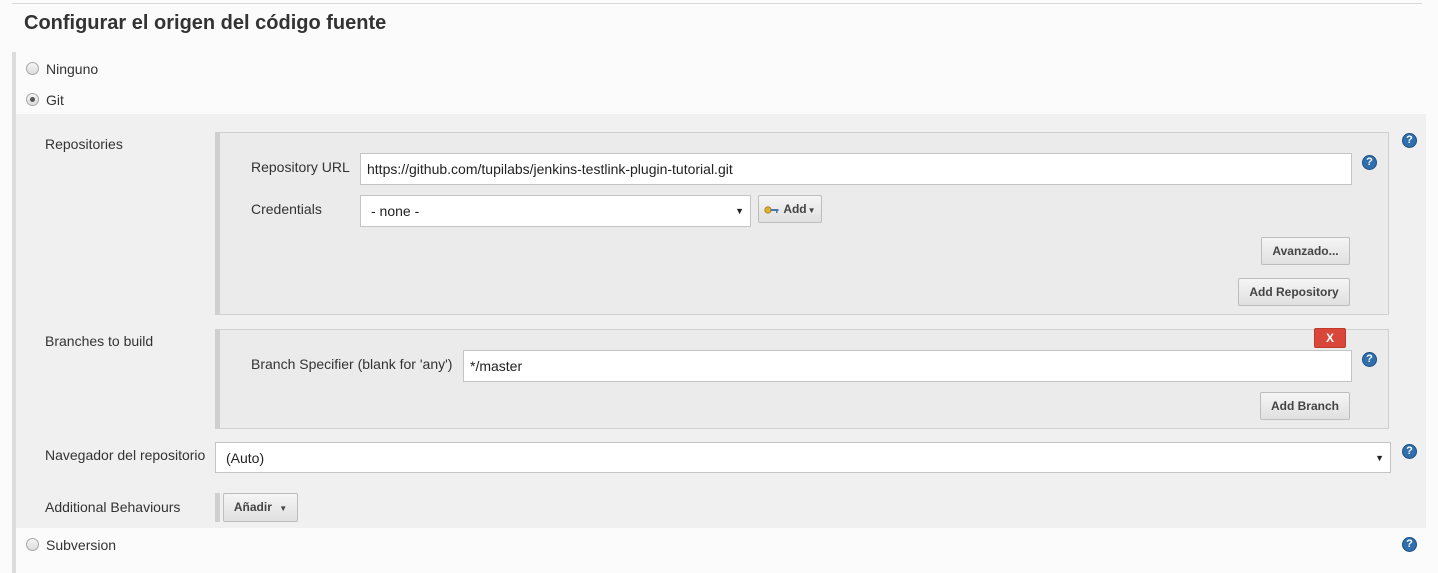 Image resolution: width=1438 pixels, height=573 pixels. What do you see at coordinates (352, 364) in the screenshot?
I see `branch-specifier-label: Branch Specifier (blank for 'any')` at bounding box center [352, 364].